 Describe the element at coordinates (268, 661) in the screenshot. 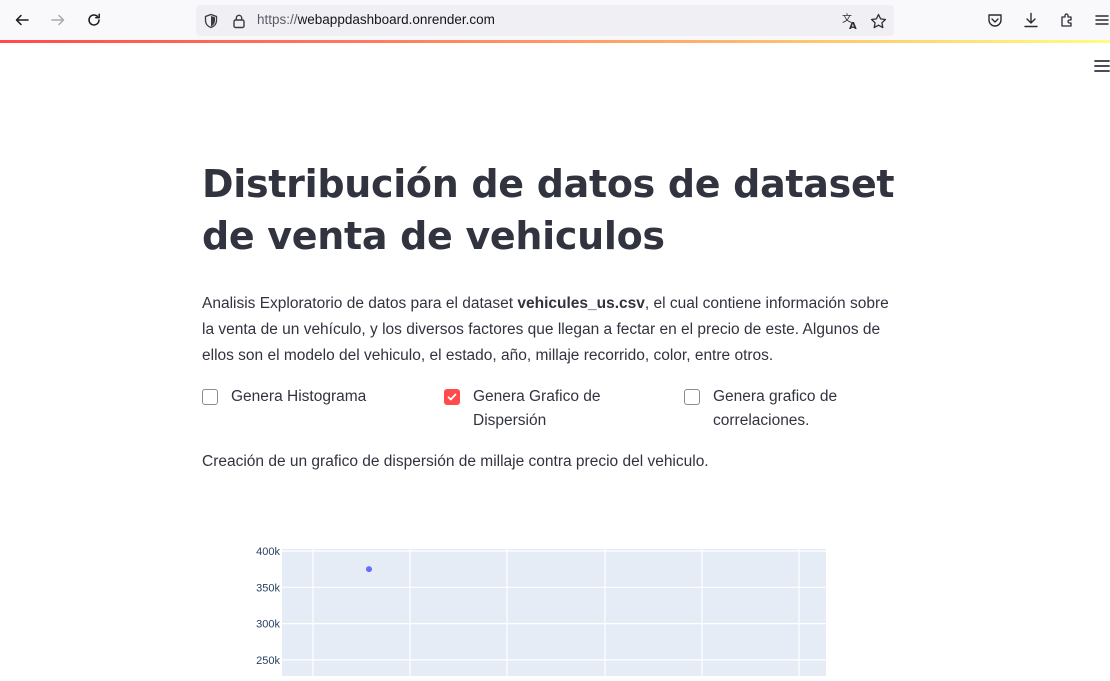

I see `y-tick-label: 250k` at that location.